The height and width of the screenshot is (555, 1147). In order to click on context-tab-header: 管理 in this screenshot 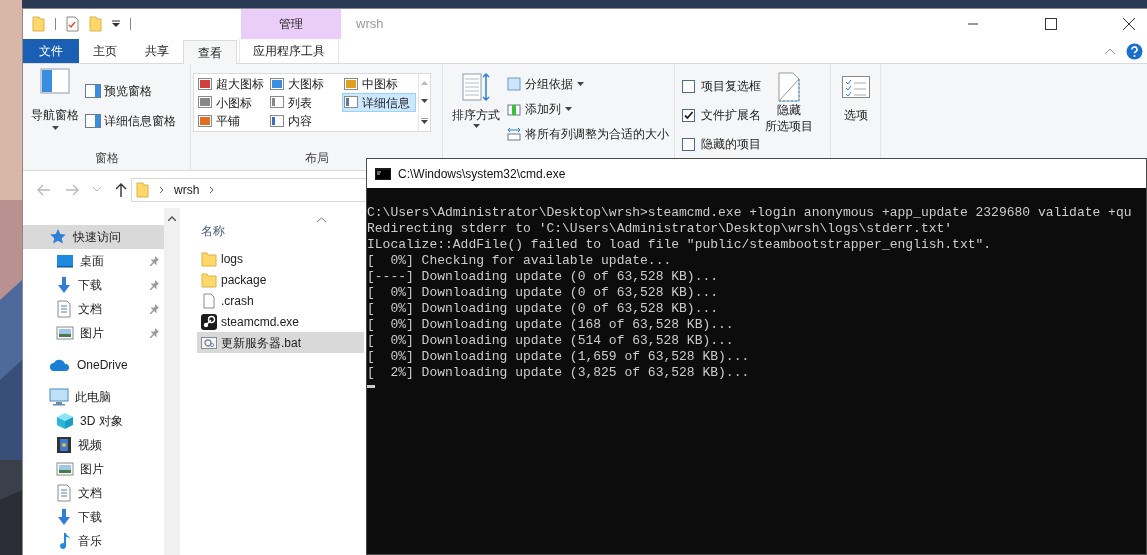, I will do `click(291, 24)`.